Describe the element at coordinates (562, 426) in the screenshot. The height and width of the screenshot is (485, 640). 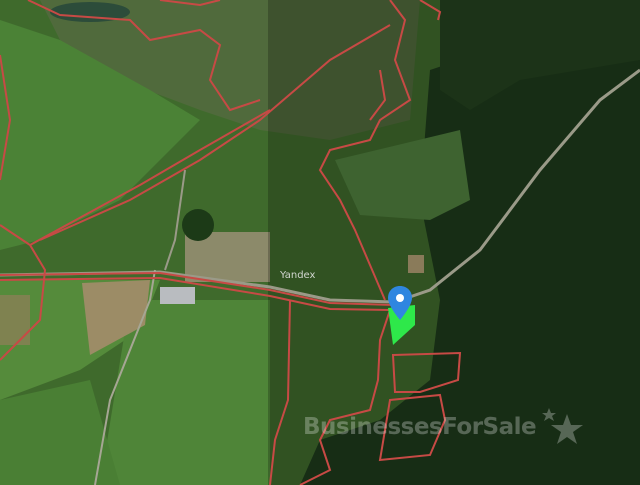
I see `stars-icon` at that location.